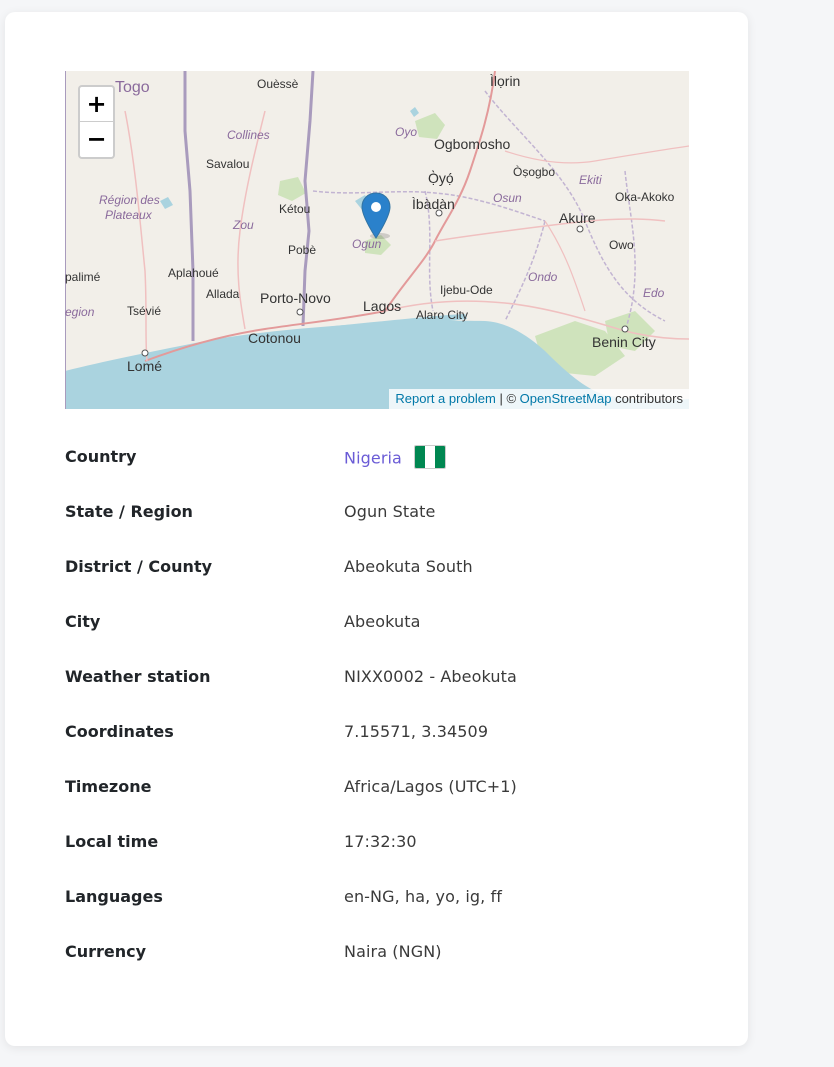  Describe the element at coordinates (80, 312) in the screenshot. I see `map-label-egion: egion` at that location.